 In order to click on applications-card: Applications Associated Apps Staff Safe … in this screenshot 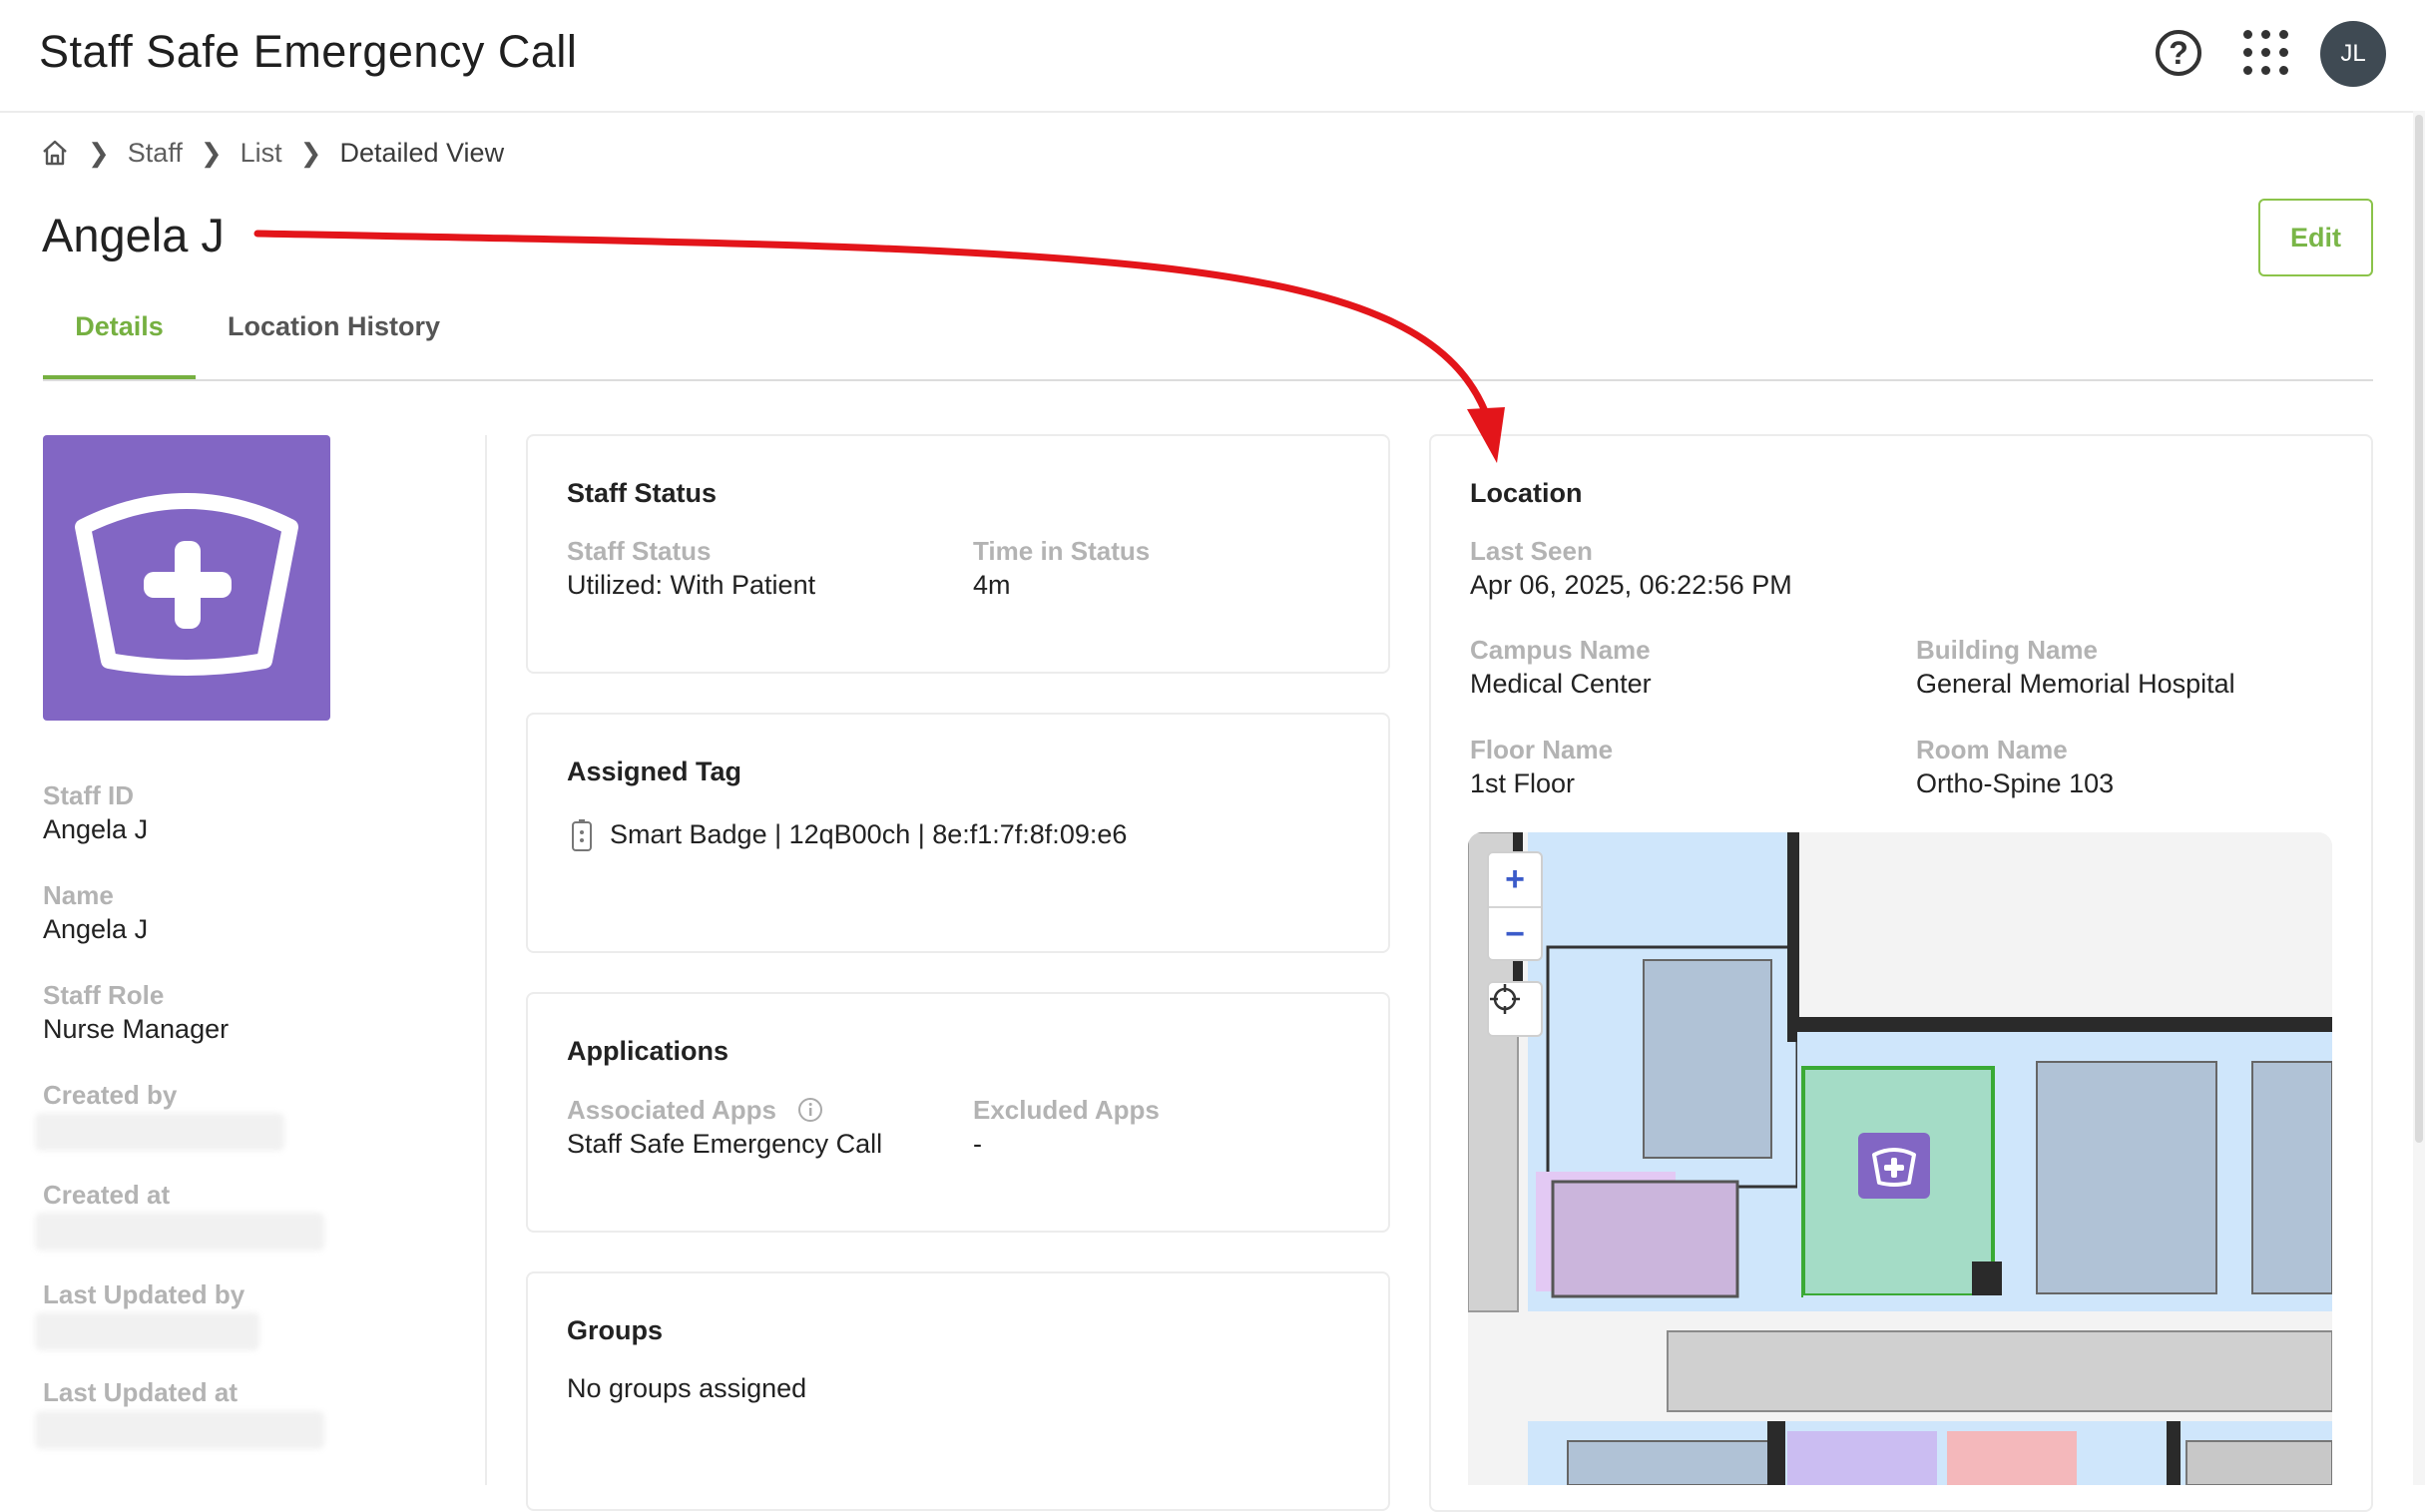, I will do `click(958, 1112)`.